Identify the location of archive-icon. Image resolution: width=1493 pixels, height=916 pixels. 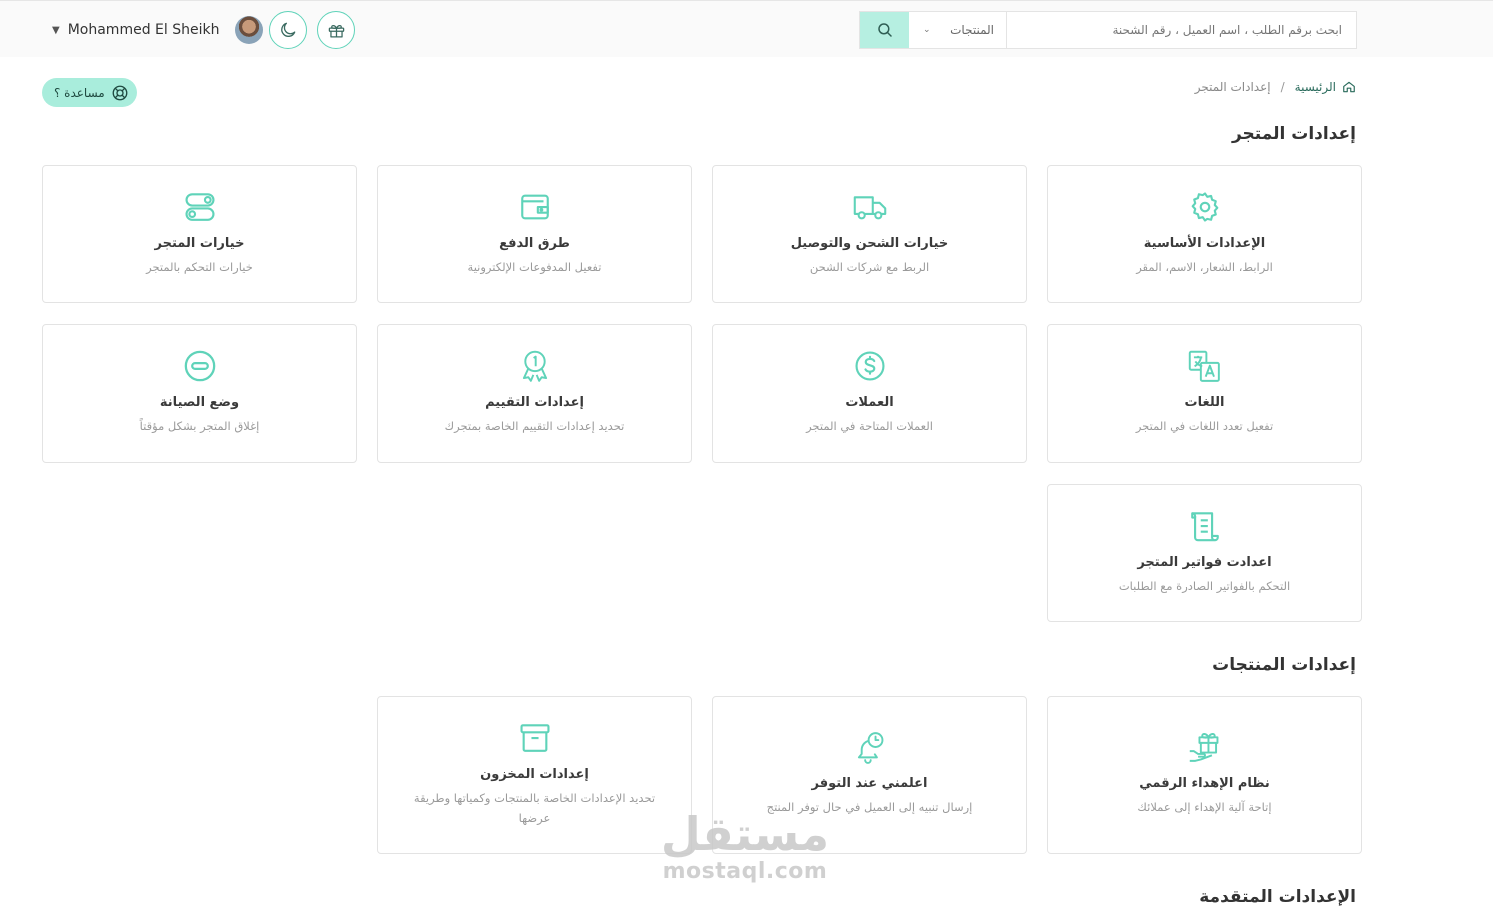
(534, 738).